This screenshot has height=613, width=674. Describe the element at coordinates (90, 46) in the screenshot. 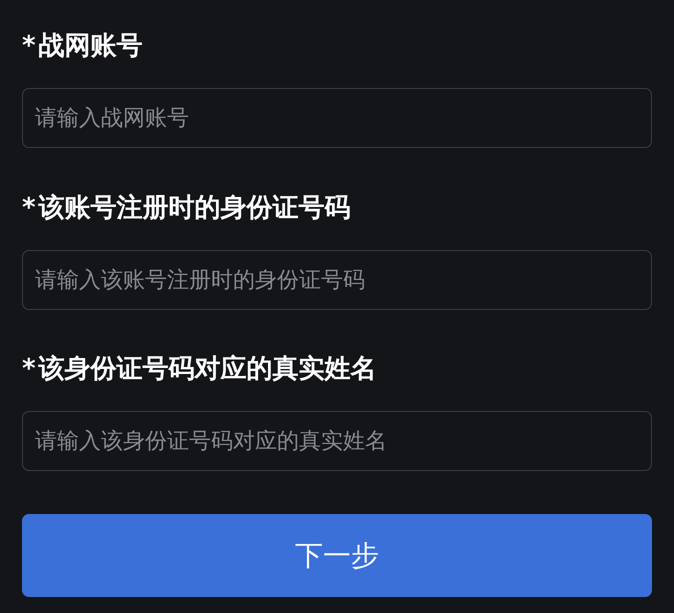

I see `field-label: 战网账号` at that location.